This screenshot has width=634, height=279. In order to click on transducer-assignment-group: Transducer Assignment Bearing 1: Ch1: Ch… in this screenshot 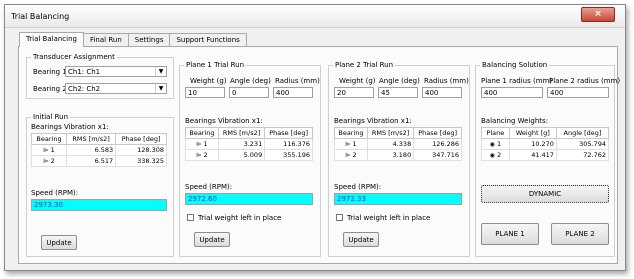, I will do `click(100, 76)`.